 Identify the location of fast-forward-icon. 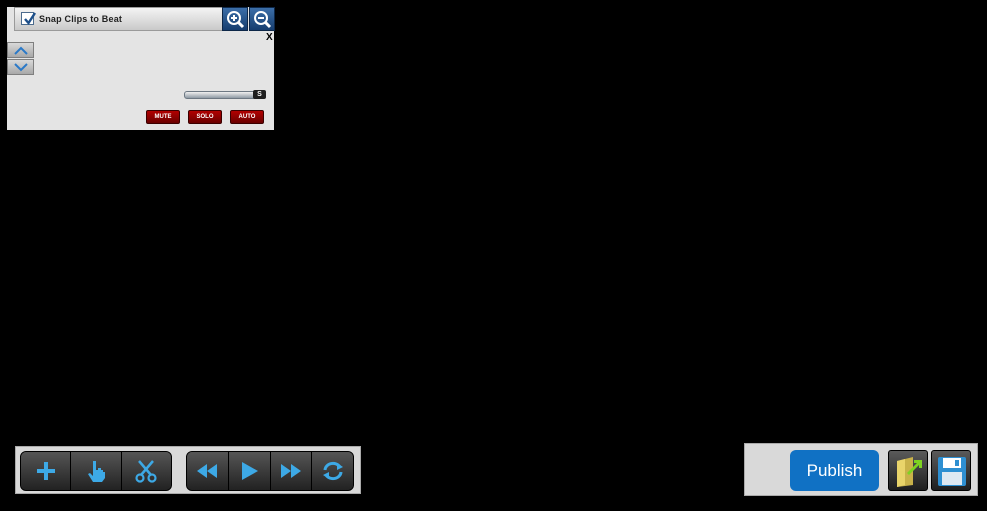
(290, 471).